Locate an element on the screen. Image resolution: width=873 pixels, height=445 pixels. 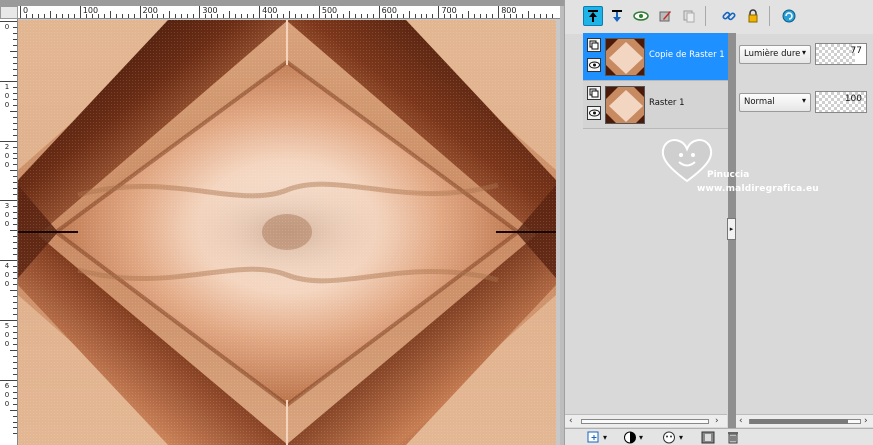
toolbar-separator is located at coordinates (705, 16).